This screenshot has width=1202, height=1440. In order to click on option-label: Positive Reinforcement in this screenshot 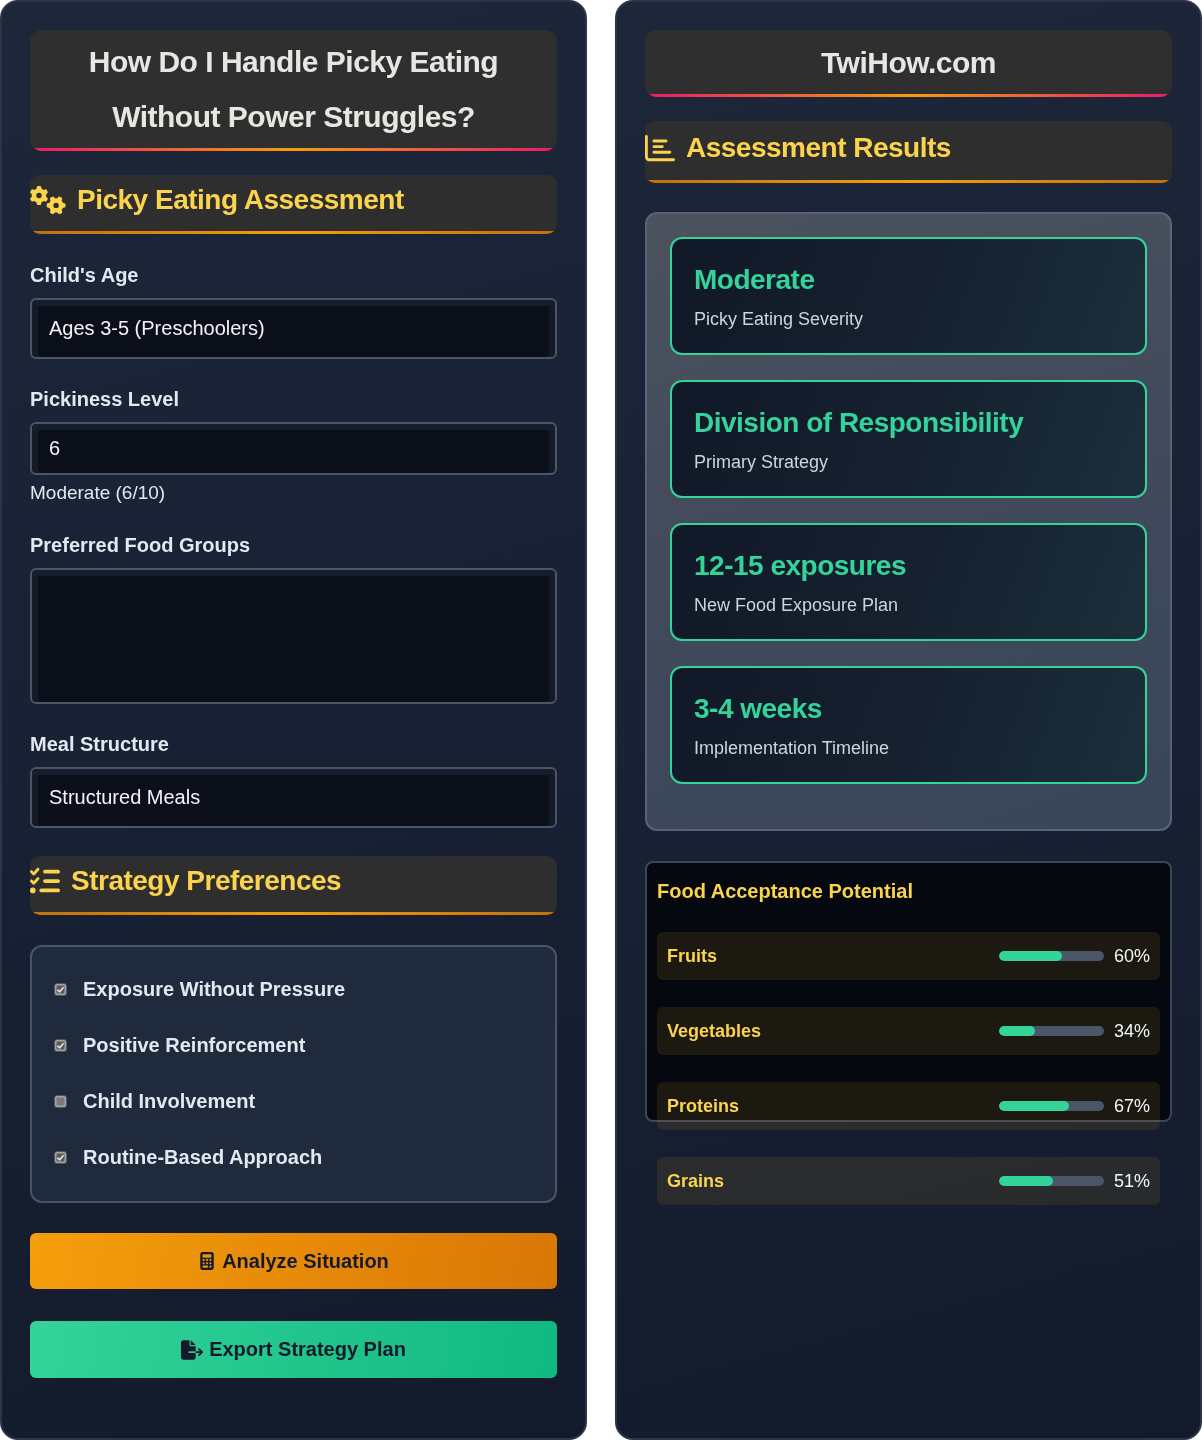, I will do `click(194, 1046)`.